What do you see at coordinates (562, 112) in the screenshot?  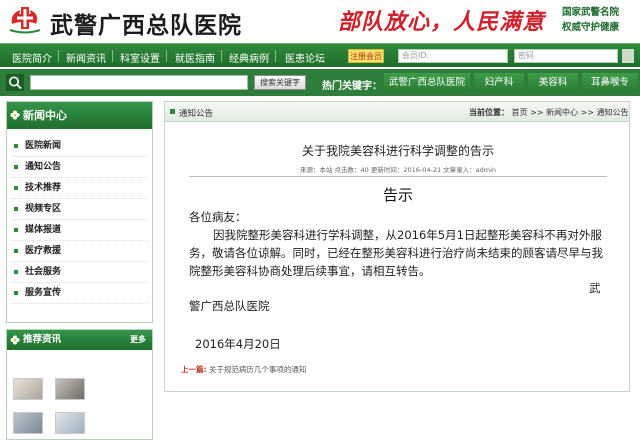 I see `breadcrumb-news-center: 新闻中心` at bounding box center [562, 112].